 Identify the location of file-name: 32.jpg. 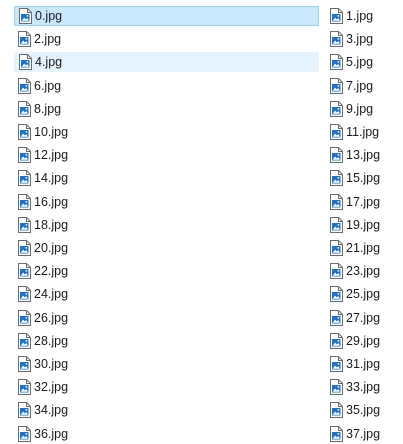
(51, 387).